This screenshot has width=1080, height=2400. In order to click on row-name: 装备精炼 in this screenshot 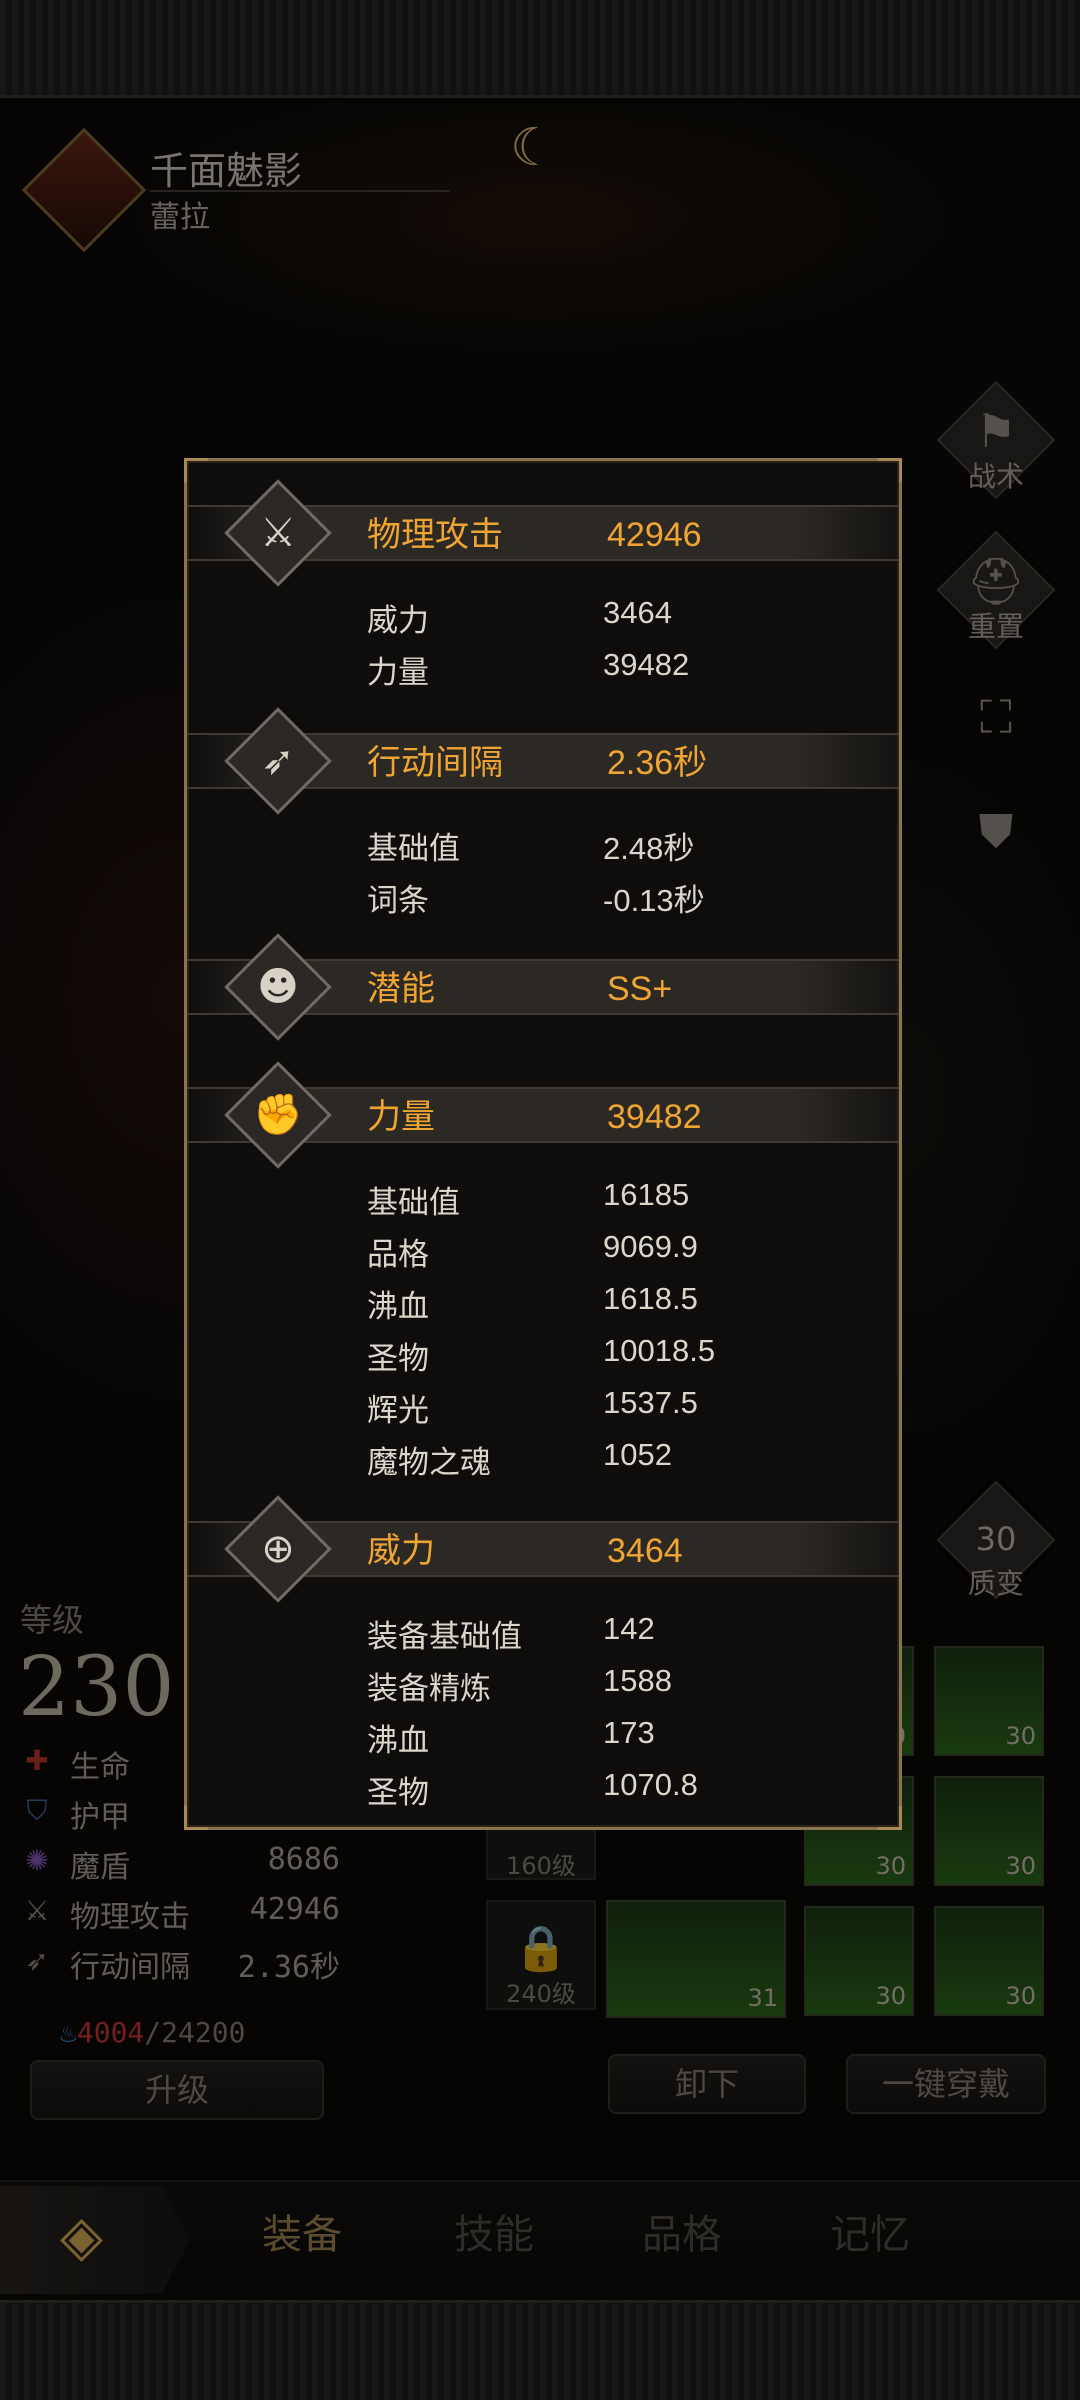, I will do `click(429, 1689)`.